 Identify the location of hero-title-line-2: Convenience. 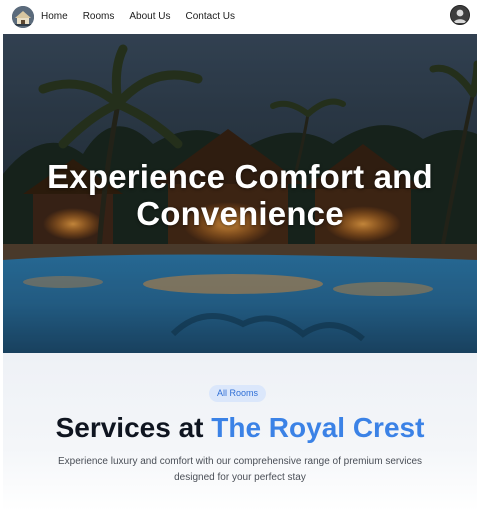
(240, 213).